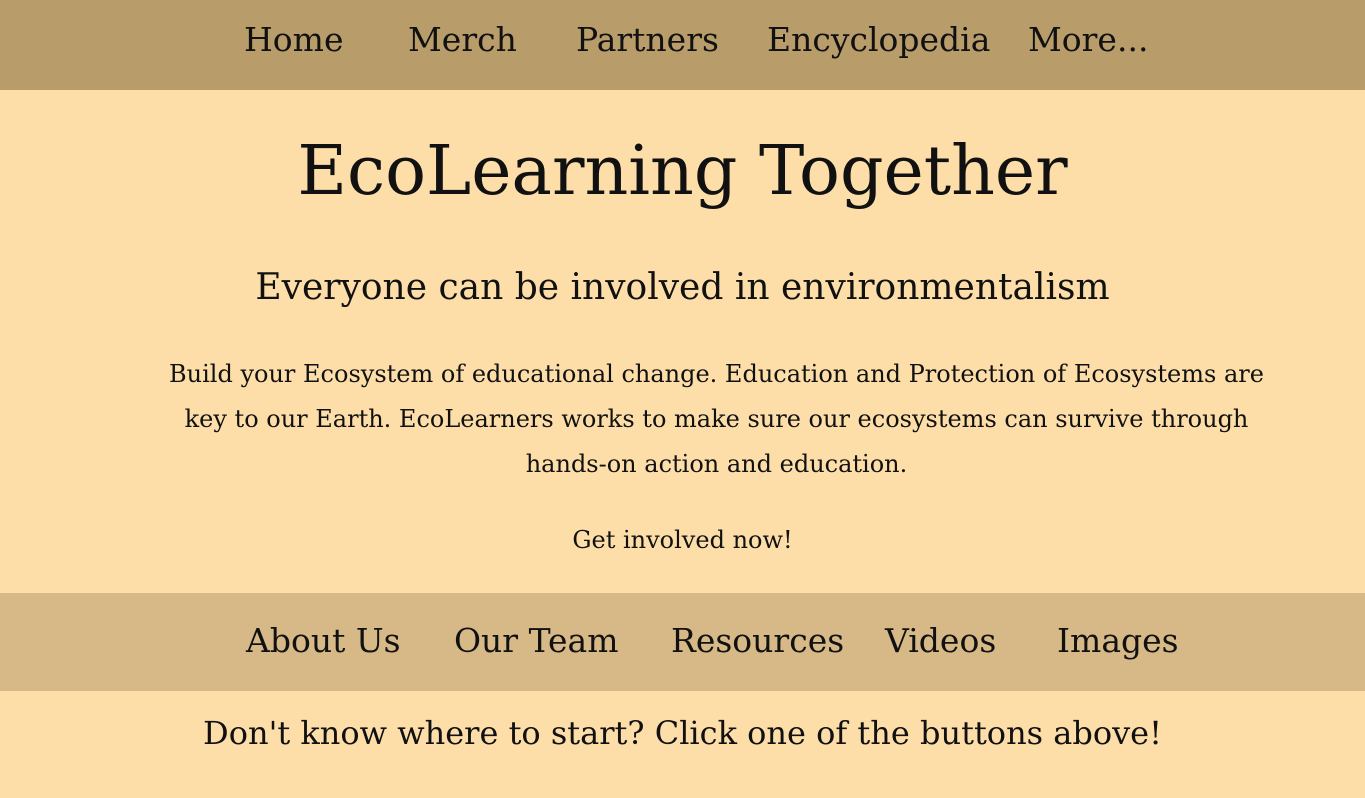 The width and height of the screenshot is (1365, 798). Describe the element at coordinates (323, 641) in the screenshot. I see `nav-link-about-us: About Us` at that location.